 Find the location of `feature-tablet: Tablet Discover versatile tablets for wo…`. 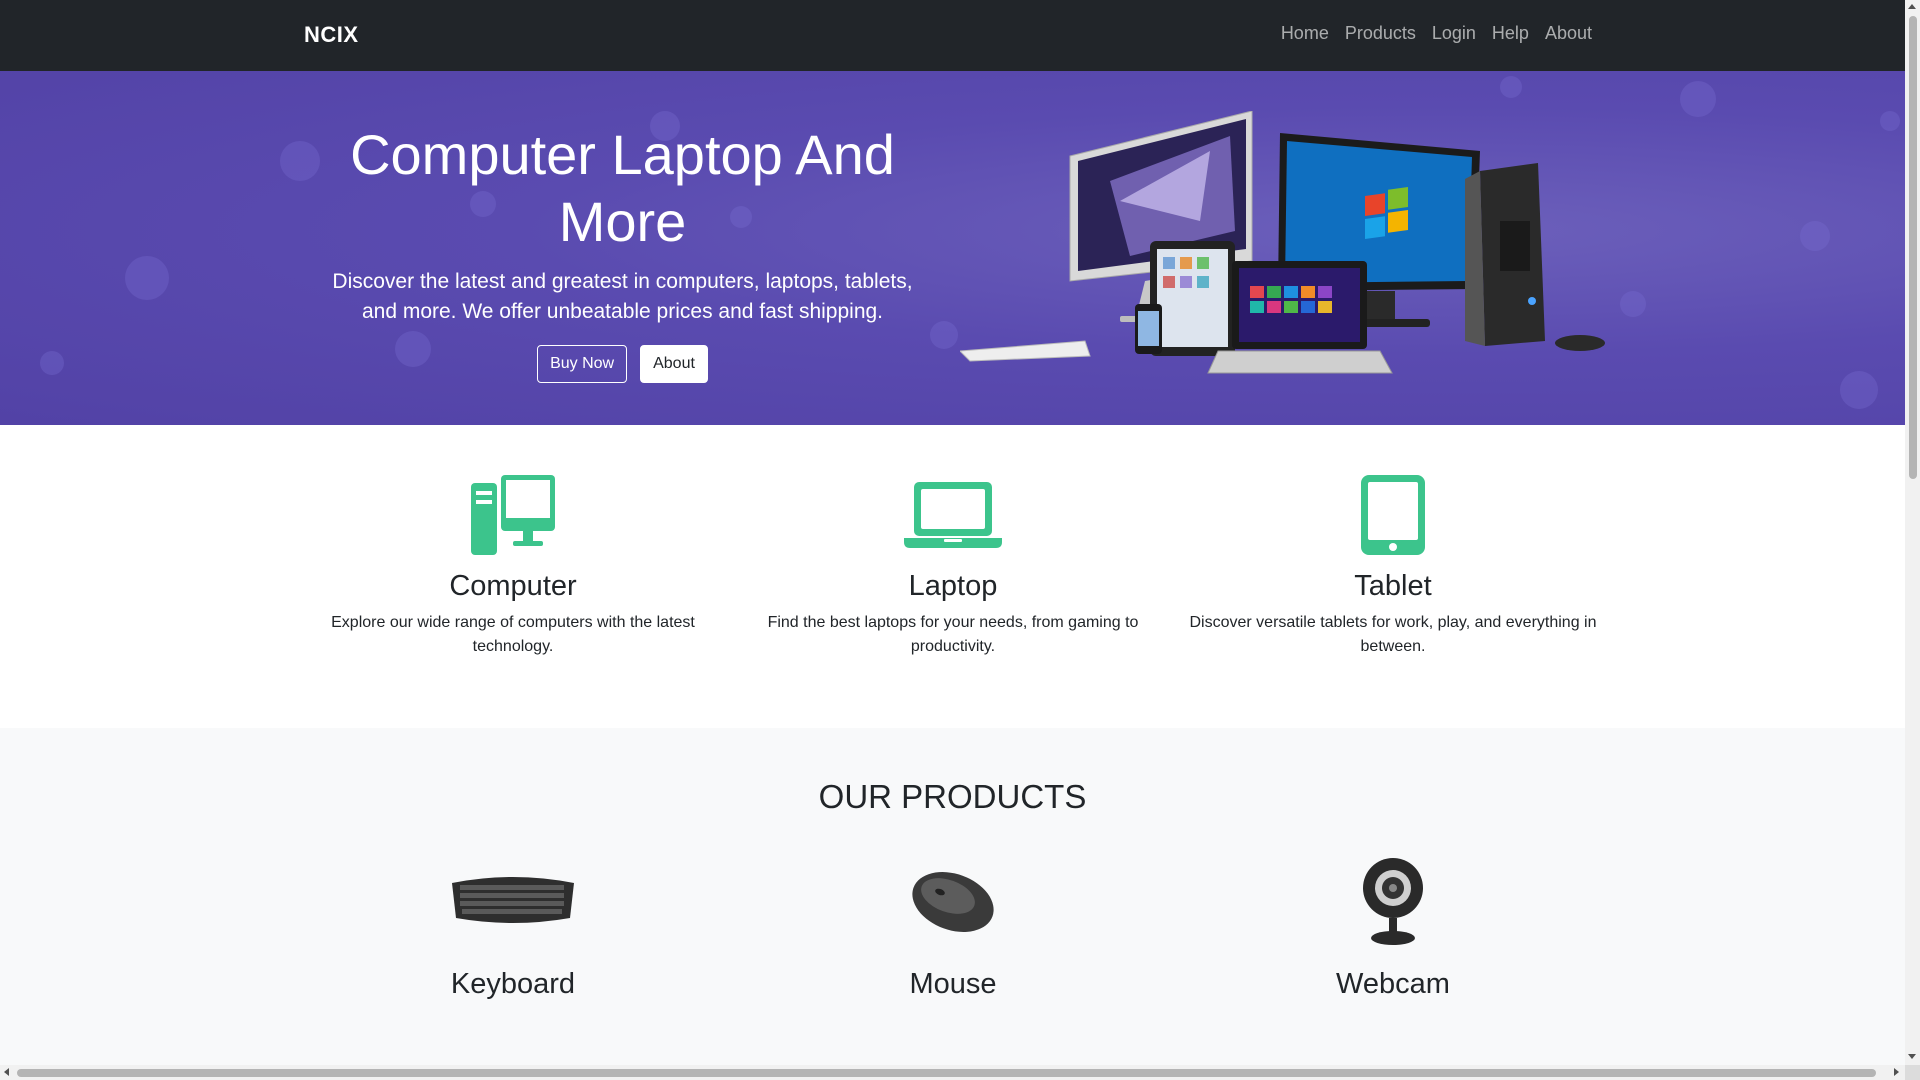

feature-tablet: Tablet Discover versatile tablets for wo… is located at coordinates (1393, 567).